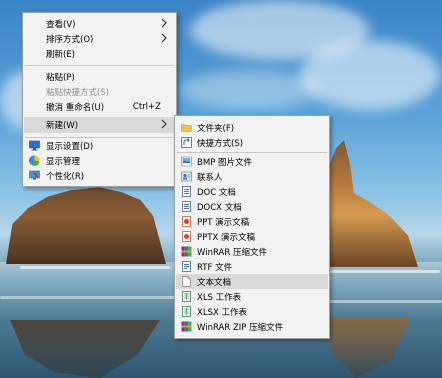  I want to click on doc-file-icon, so click(186, 191).